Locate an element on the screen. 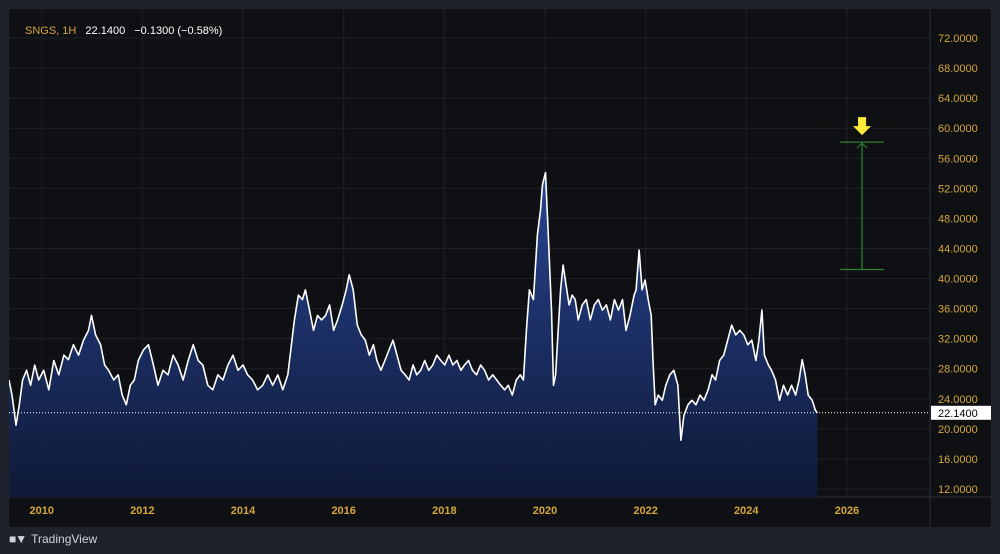 This screenshot has height=554, width=1000. y-tick-label: 60.0000 is located at coordinates (958, 129).